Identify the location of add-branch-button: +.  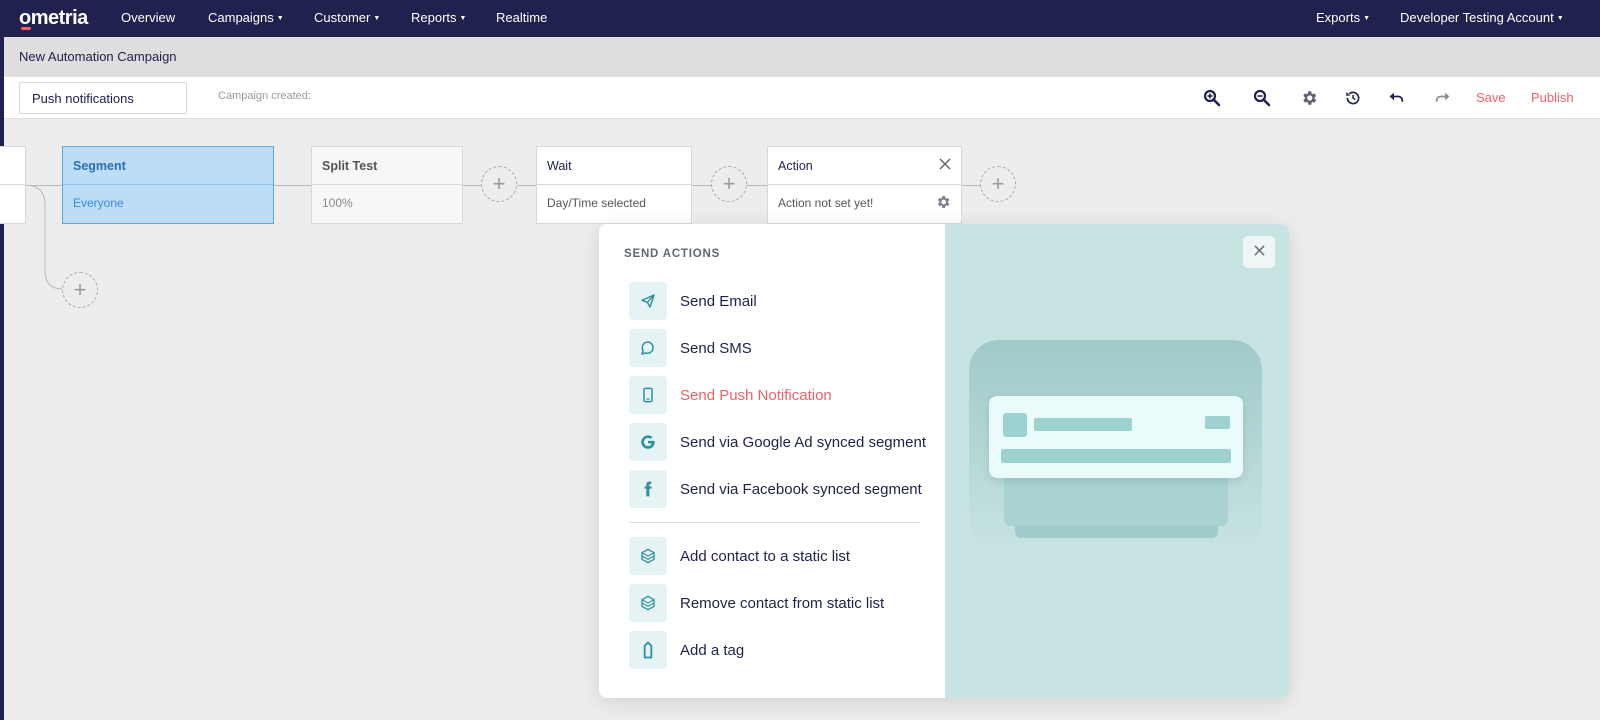
(80, 290).